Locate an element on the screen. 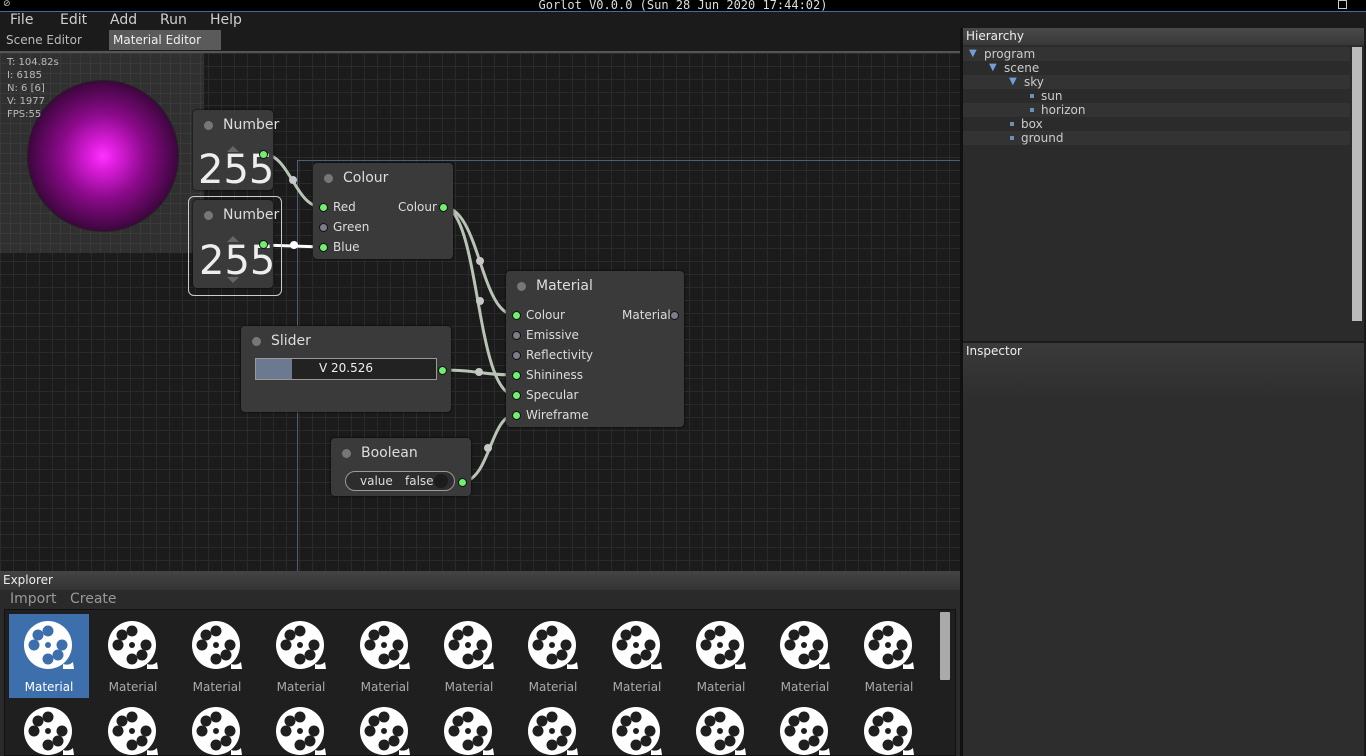 The width and height of the screenshot is (1366, 756). port-label: Blue is located at coordinates (346, 247).